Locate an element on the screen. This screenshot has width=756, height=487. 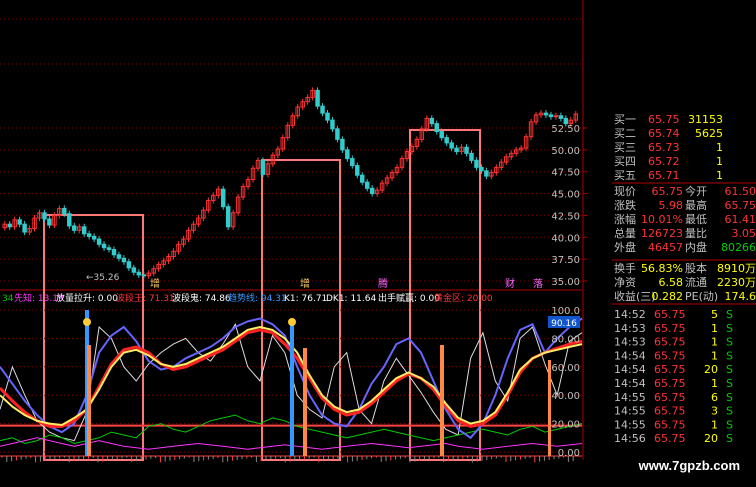
stat-label: 外盘 is located at coordinates (625, 247).